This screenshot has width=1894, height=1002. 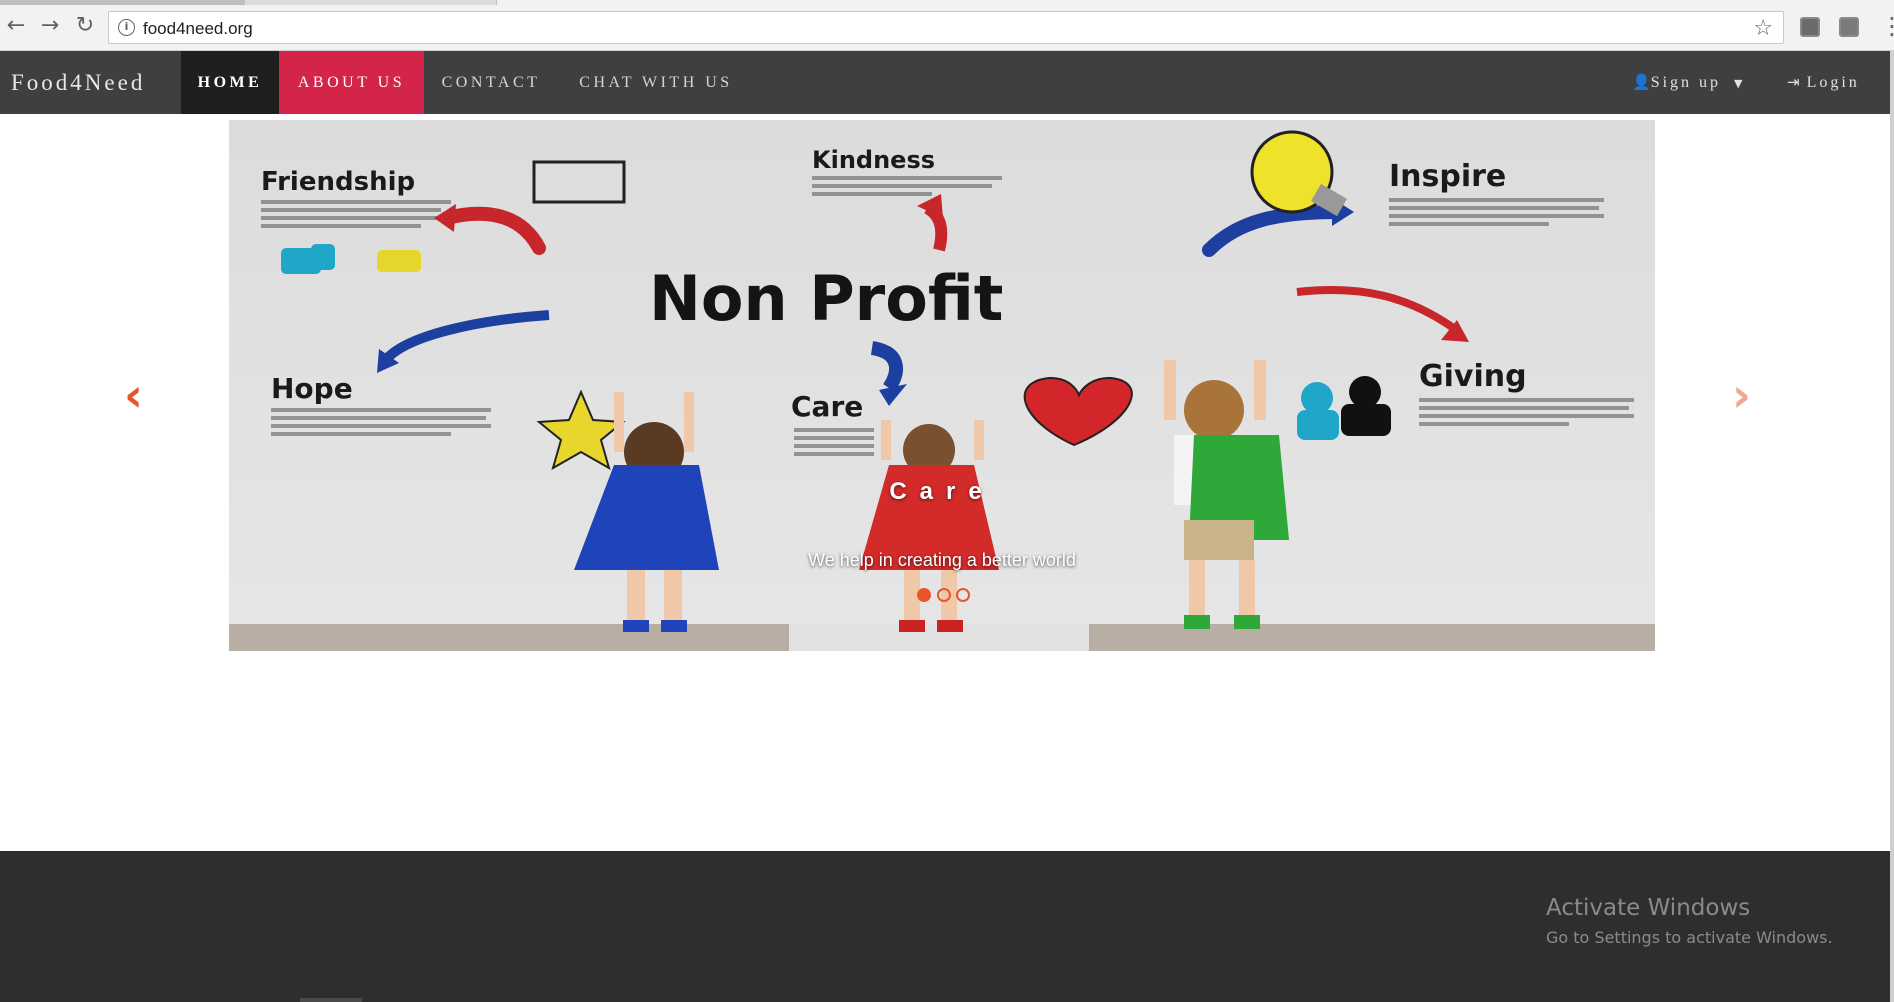 I want to click on caret-down-icon: ▼, so click(x=1738, y=83).